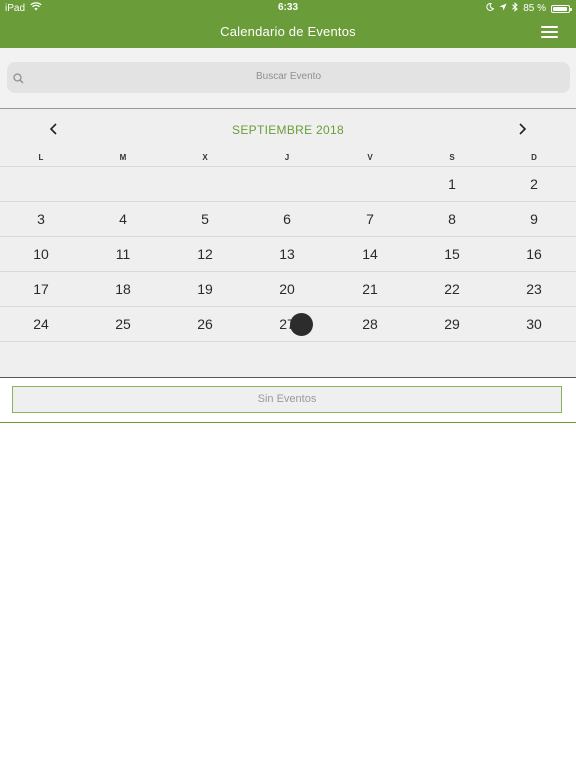 This screenshot has width=576, height=768. I want to click on calendar-day: 22, so click(452, 289).